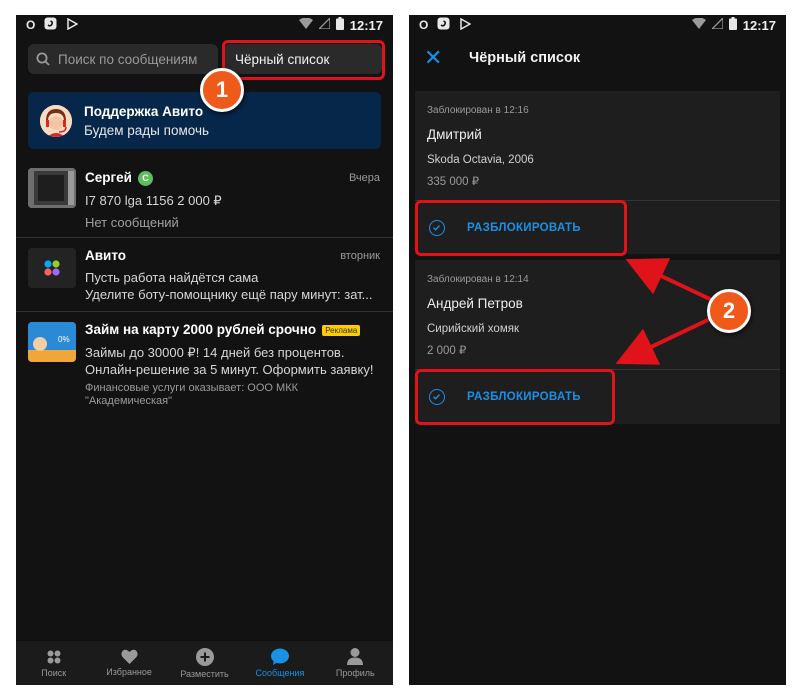 This screenshot has width=802, height=700. Describe the element at coordinates (729, 311) in the screenshot. I see `step-2-marker: 2` at that location.